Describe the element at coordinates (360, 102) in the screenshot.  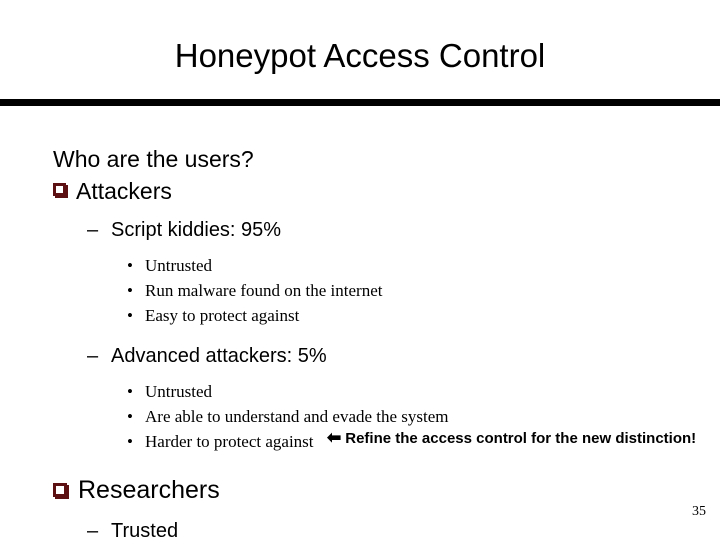
I see `title-divider` at that location.